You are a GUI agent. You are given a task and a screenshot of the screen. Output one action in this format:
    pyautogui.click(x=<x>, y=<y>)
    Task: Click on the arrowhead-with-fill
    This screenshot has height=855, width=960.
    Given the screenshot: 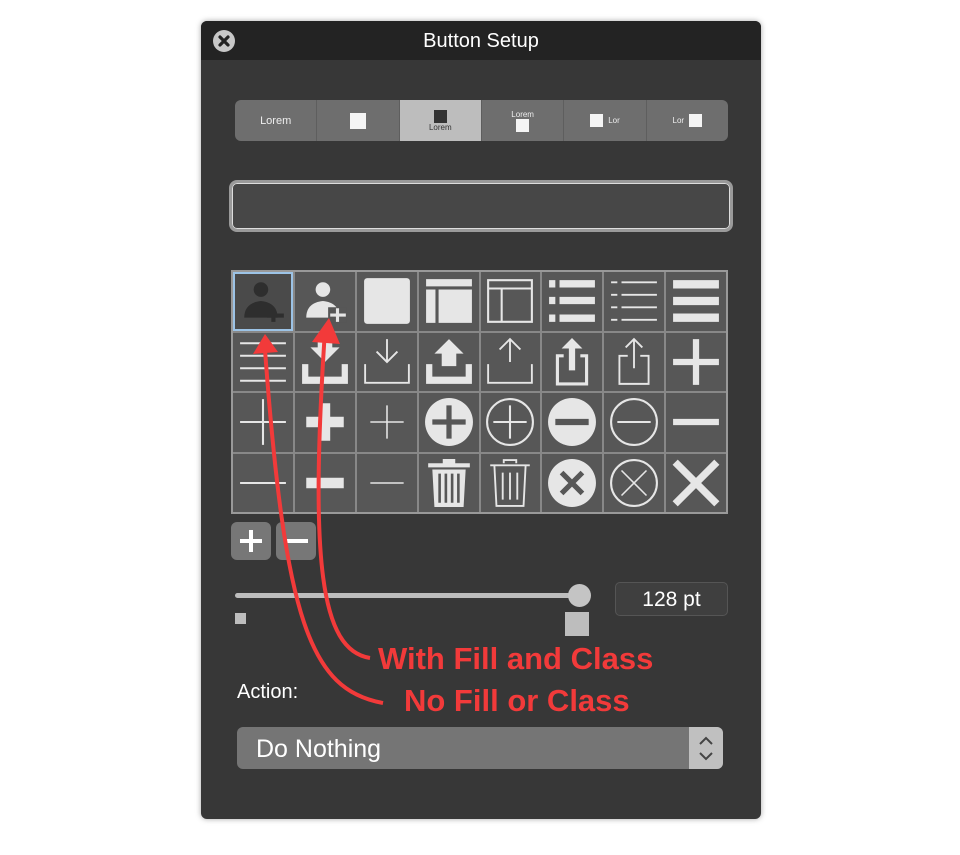 What is the action you would take?
    pyautogui.click(x=326, y=331)
    